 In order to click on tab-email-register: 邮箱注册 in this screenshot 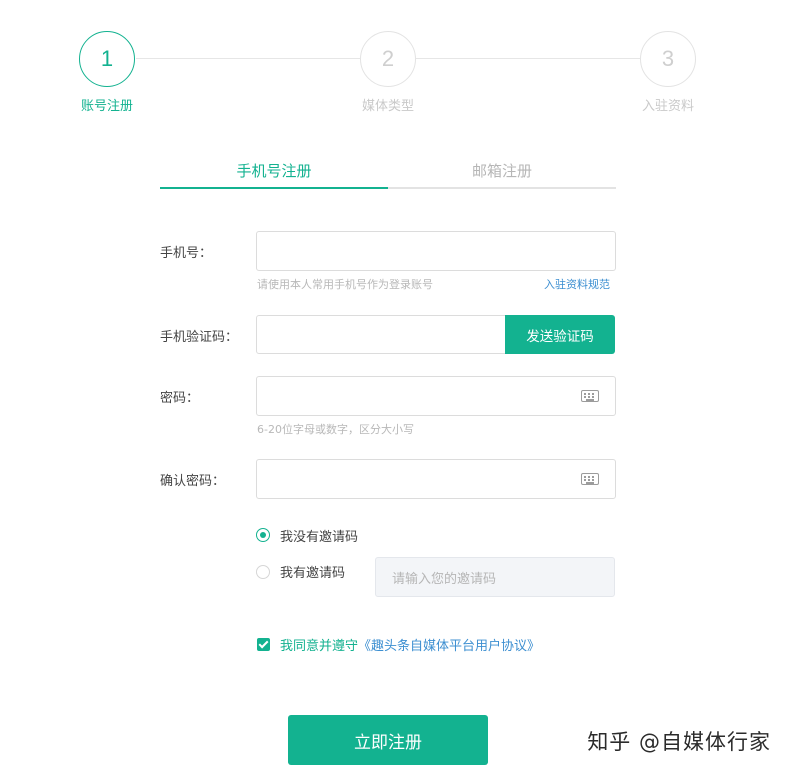, I will do `click(502, 174)`.